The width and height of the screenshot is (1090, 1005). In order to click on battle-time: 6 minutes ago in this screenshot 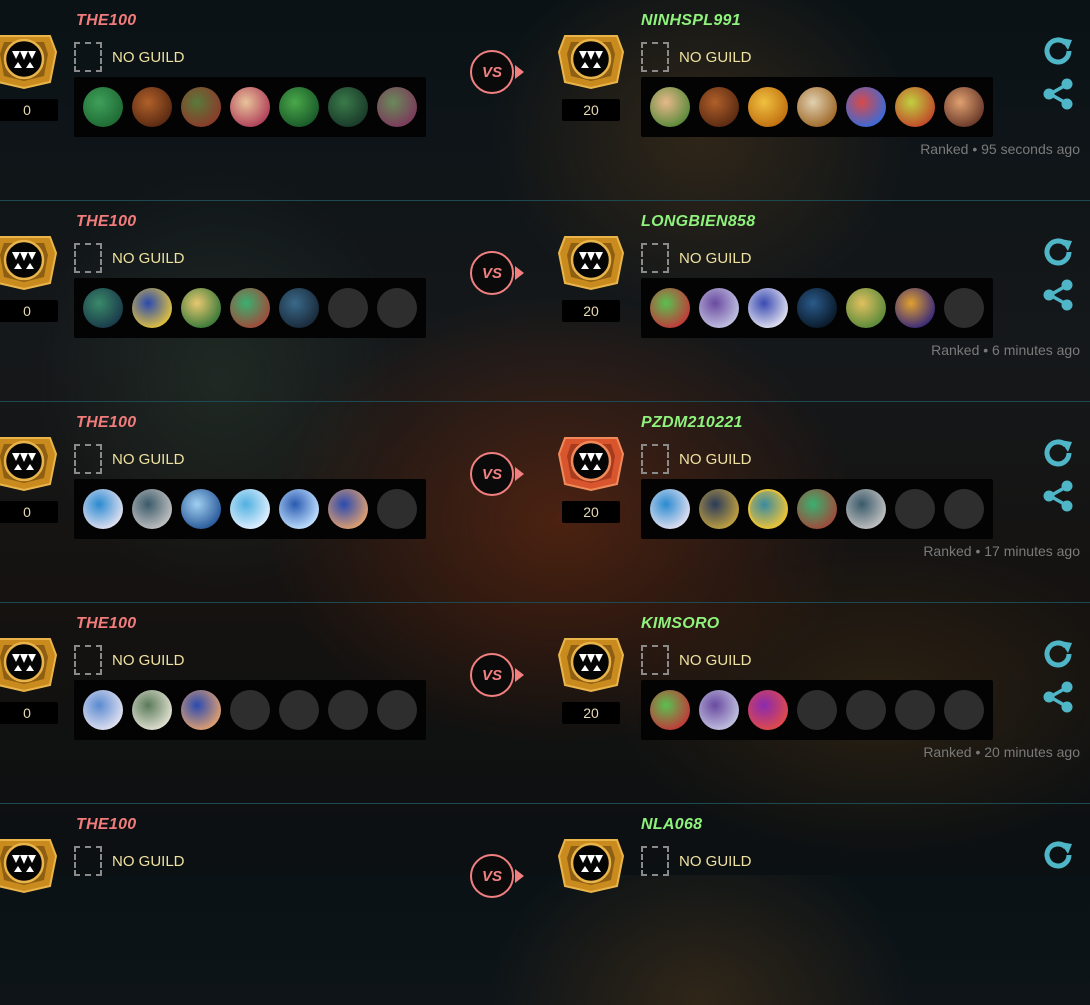, I will do `click(1036, 350)`.